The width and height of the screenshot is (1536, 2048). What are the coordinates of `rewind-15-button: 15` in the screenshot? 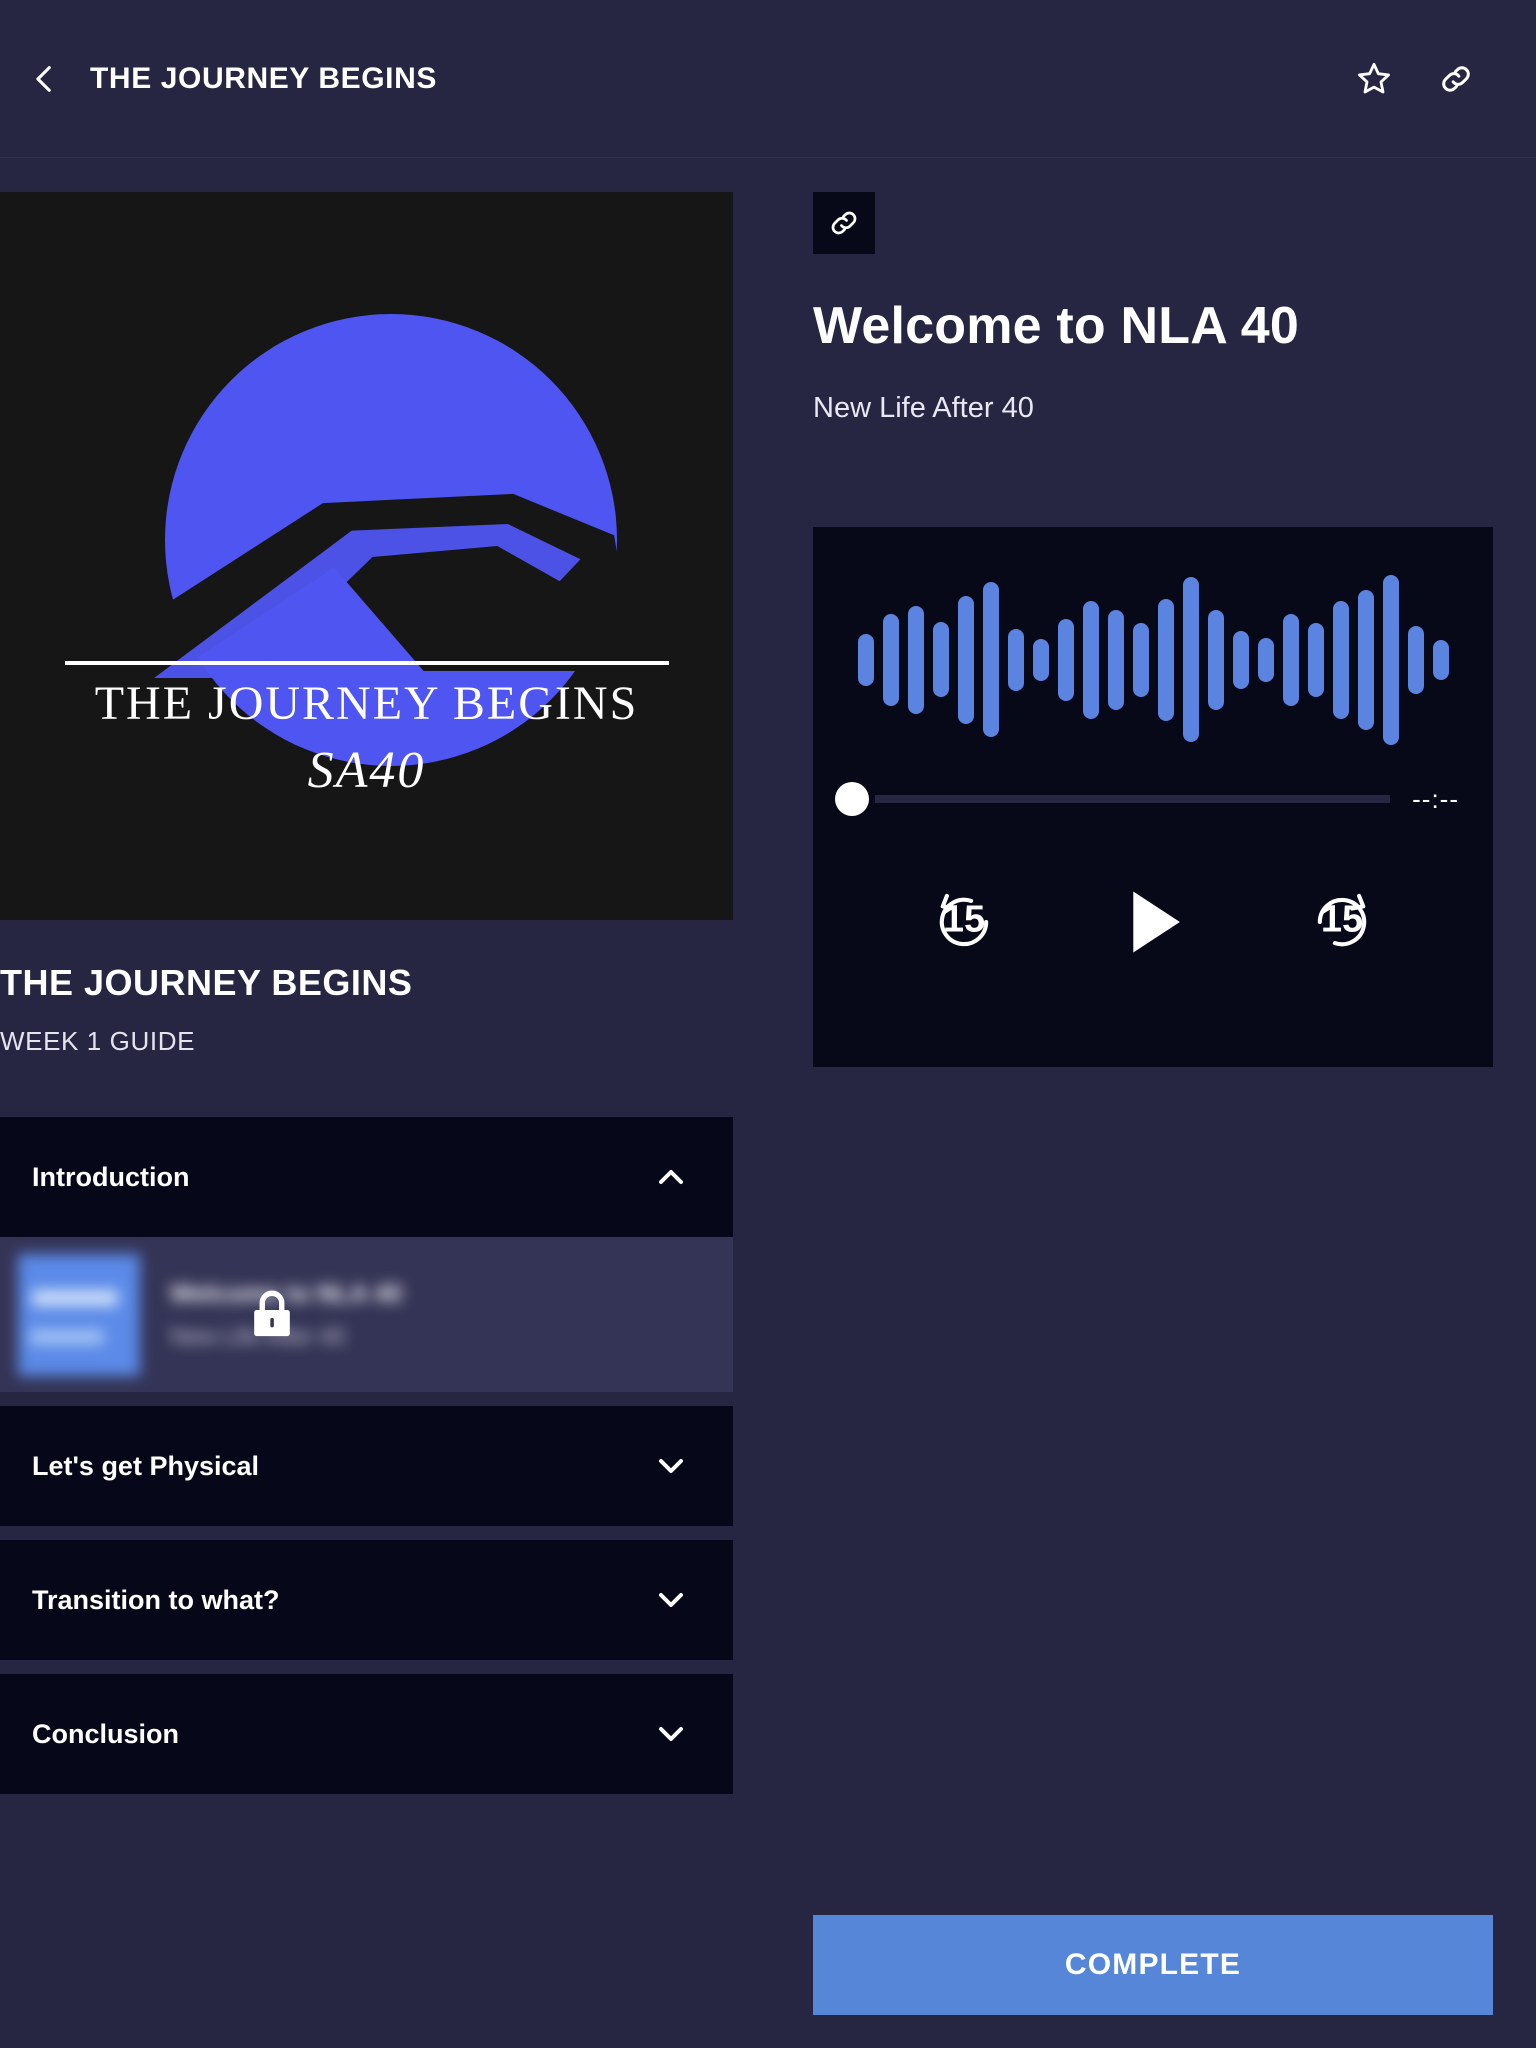 It's located at (964, 922).